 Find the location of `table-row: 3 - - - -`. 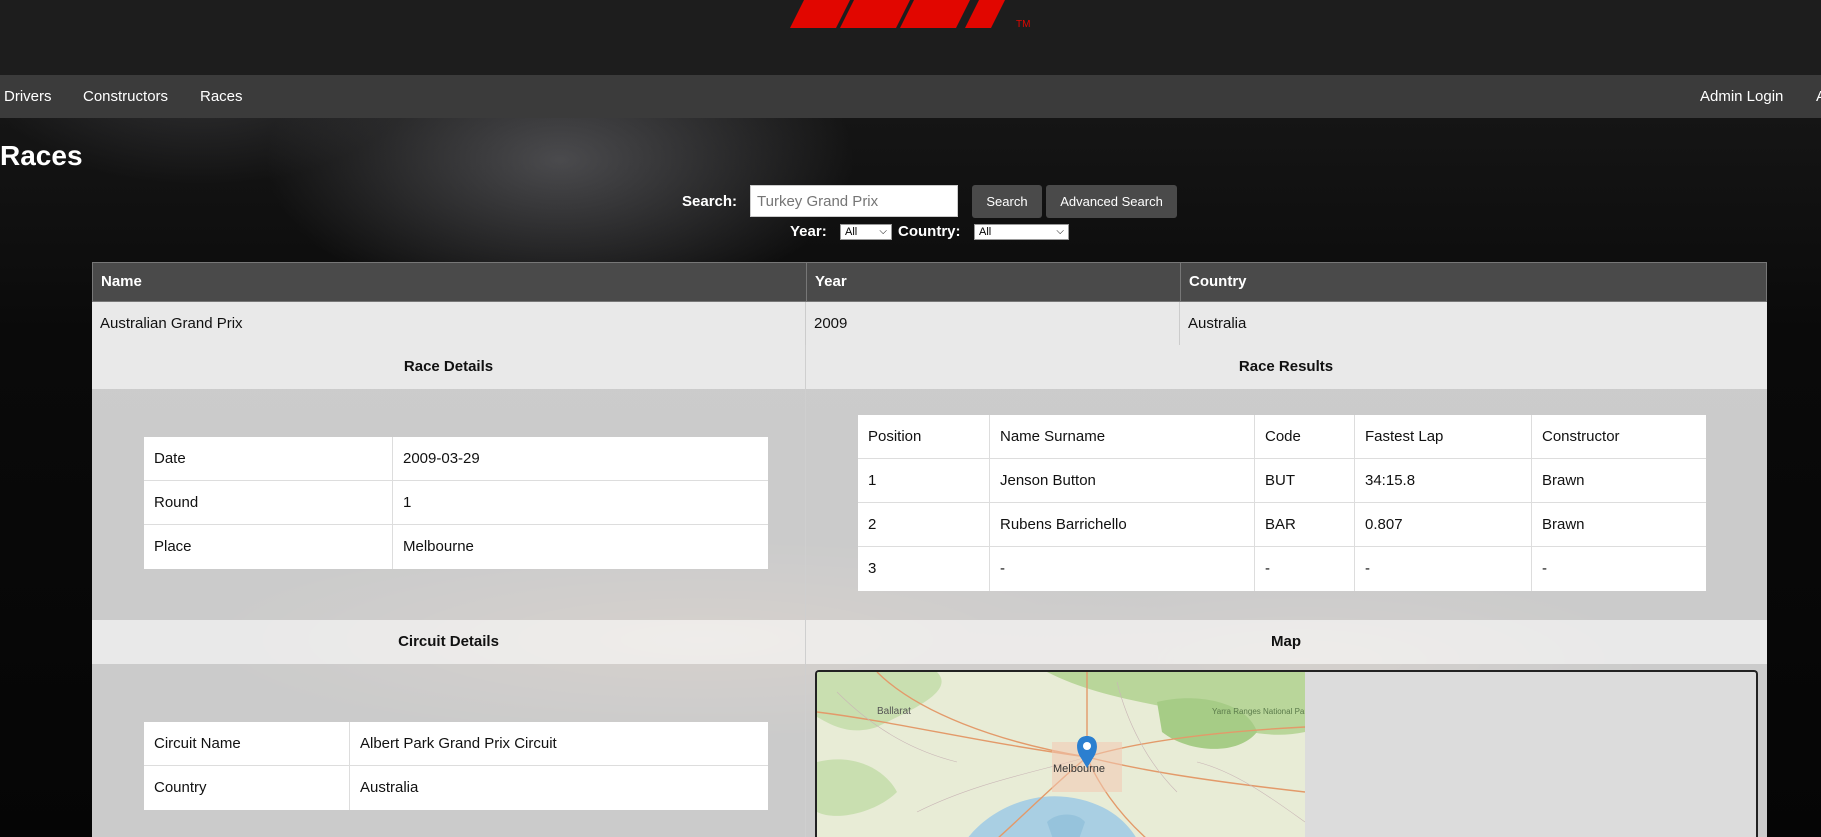

table-row: 3 - - - - is located at coordinates (1282, 569).